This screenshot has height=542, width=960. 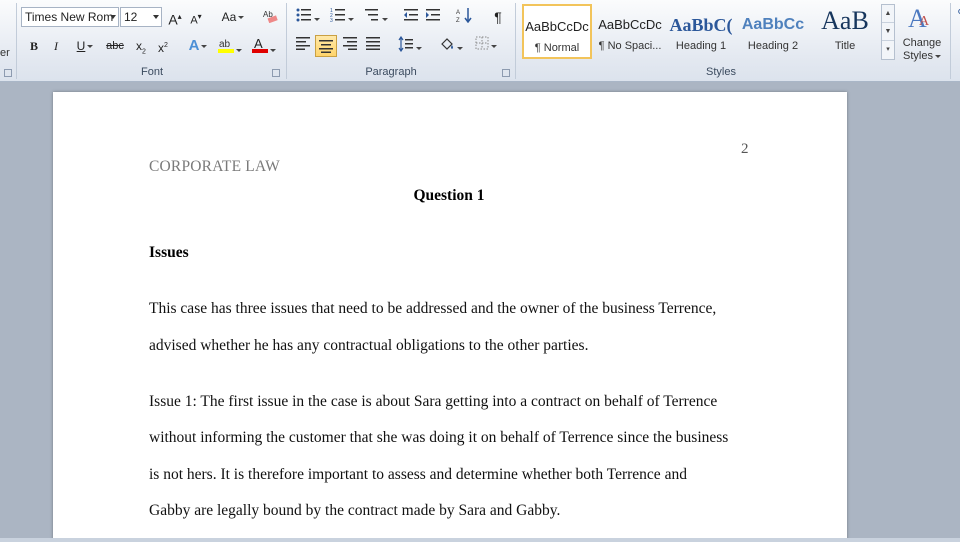 I want to click on style-title: AaB Title, so click(x=845, y=31).